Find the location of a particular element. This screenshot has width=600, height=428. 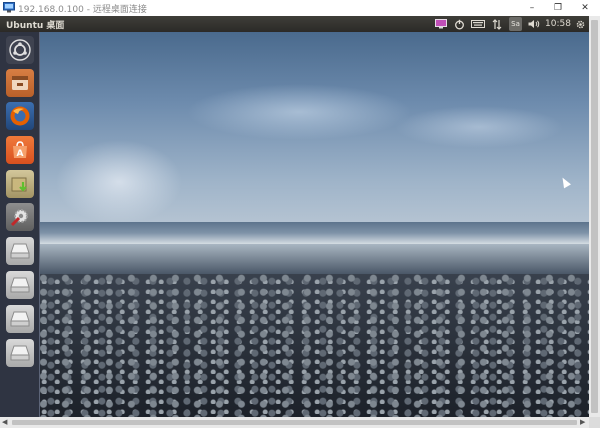

file-manager-icon is located at coordinates (20, 83).